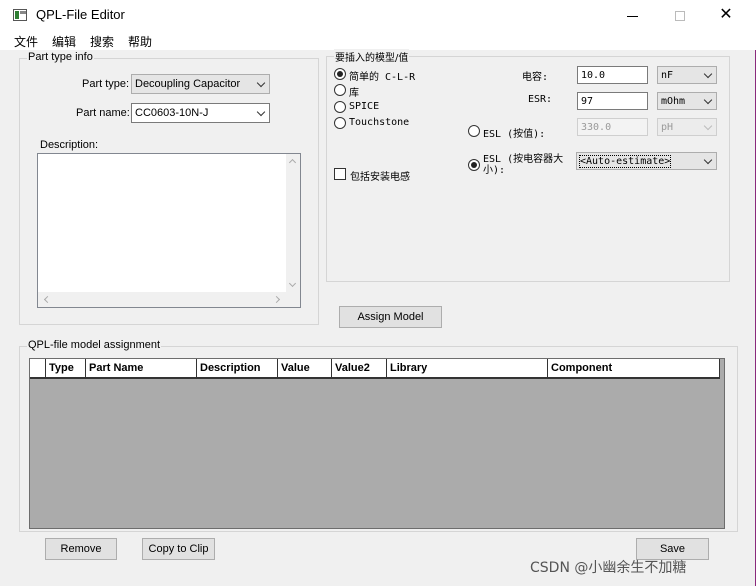 The height and width of the screenshot is (586, 756). Describe the element at coordinates (634, 368) in the screenshot. I see `column-component: Component` at that location.